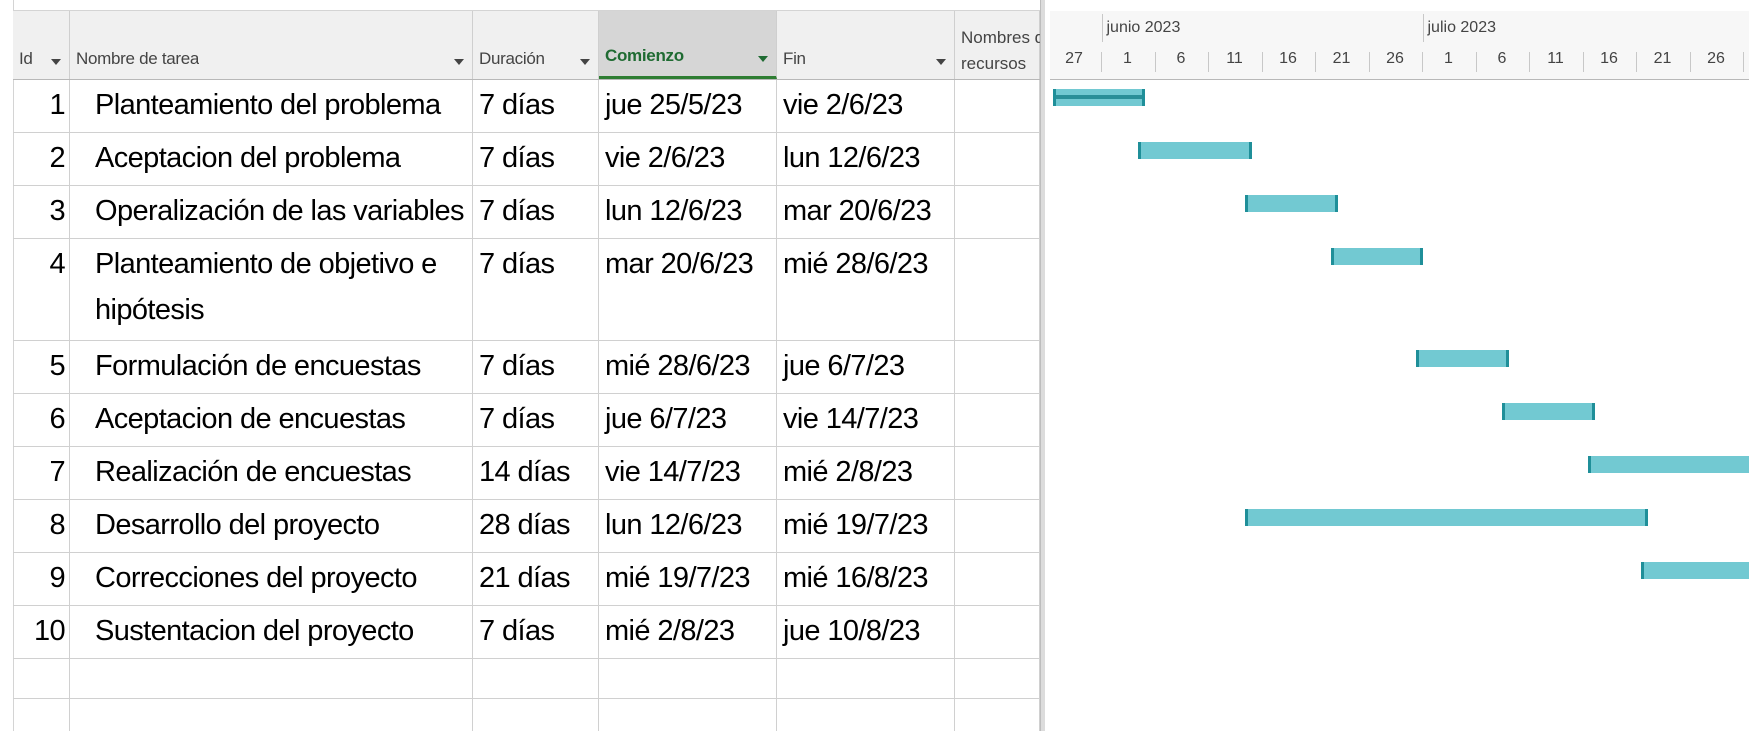  Describe the element at coordinates (866, 420) in the screenshot. I see `cell-finish: vie 14/7/23` at that location.